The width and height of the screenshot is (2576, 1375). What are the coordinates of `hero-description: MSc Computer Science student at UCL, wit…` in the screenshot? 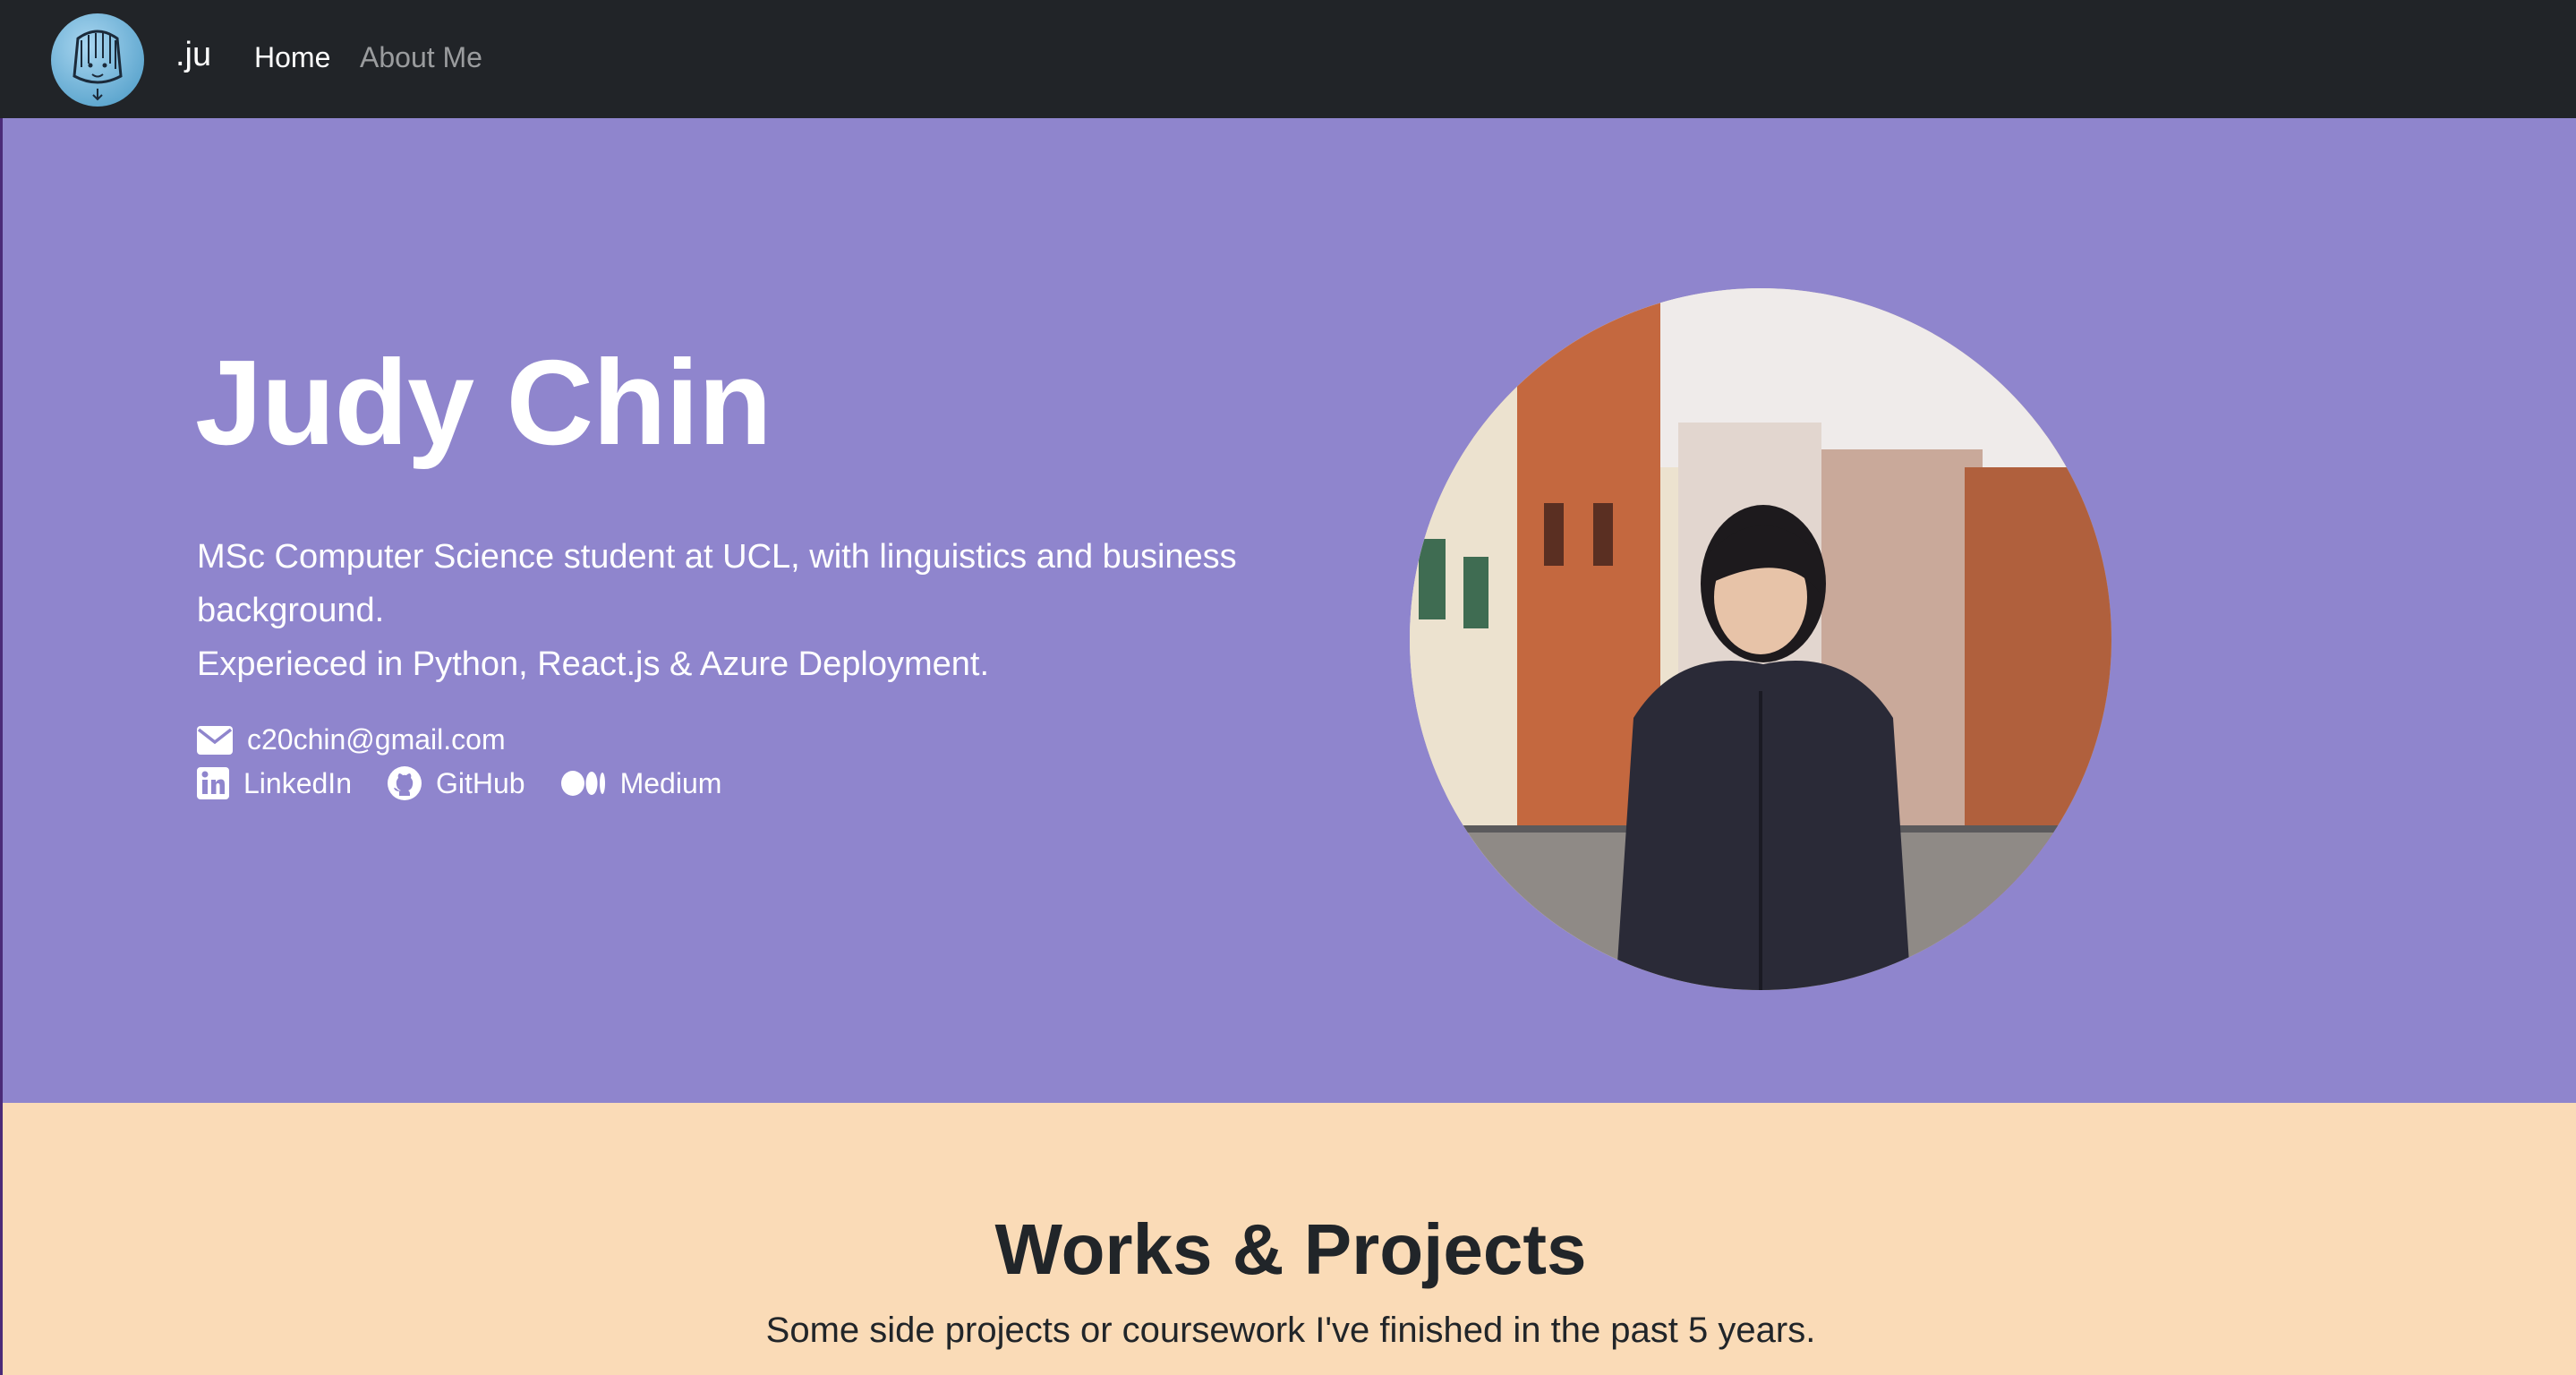 It's located at (761, 610).